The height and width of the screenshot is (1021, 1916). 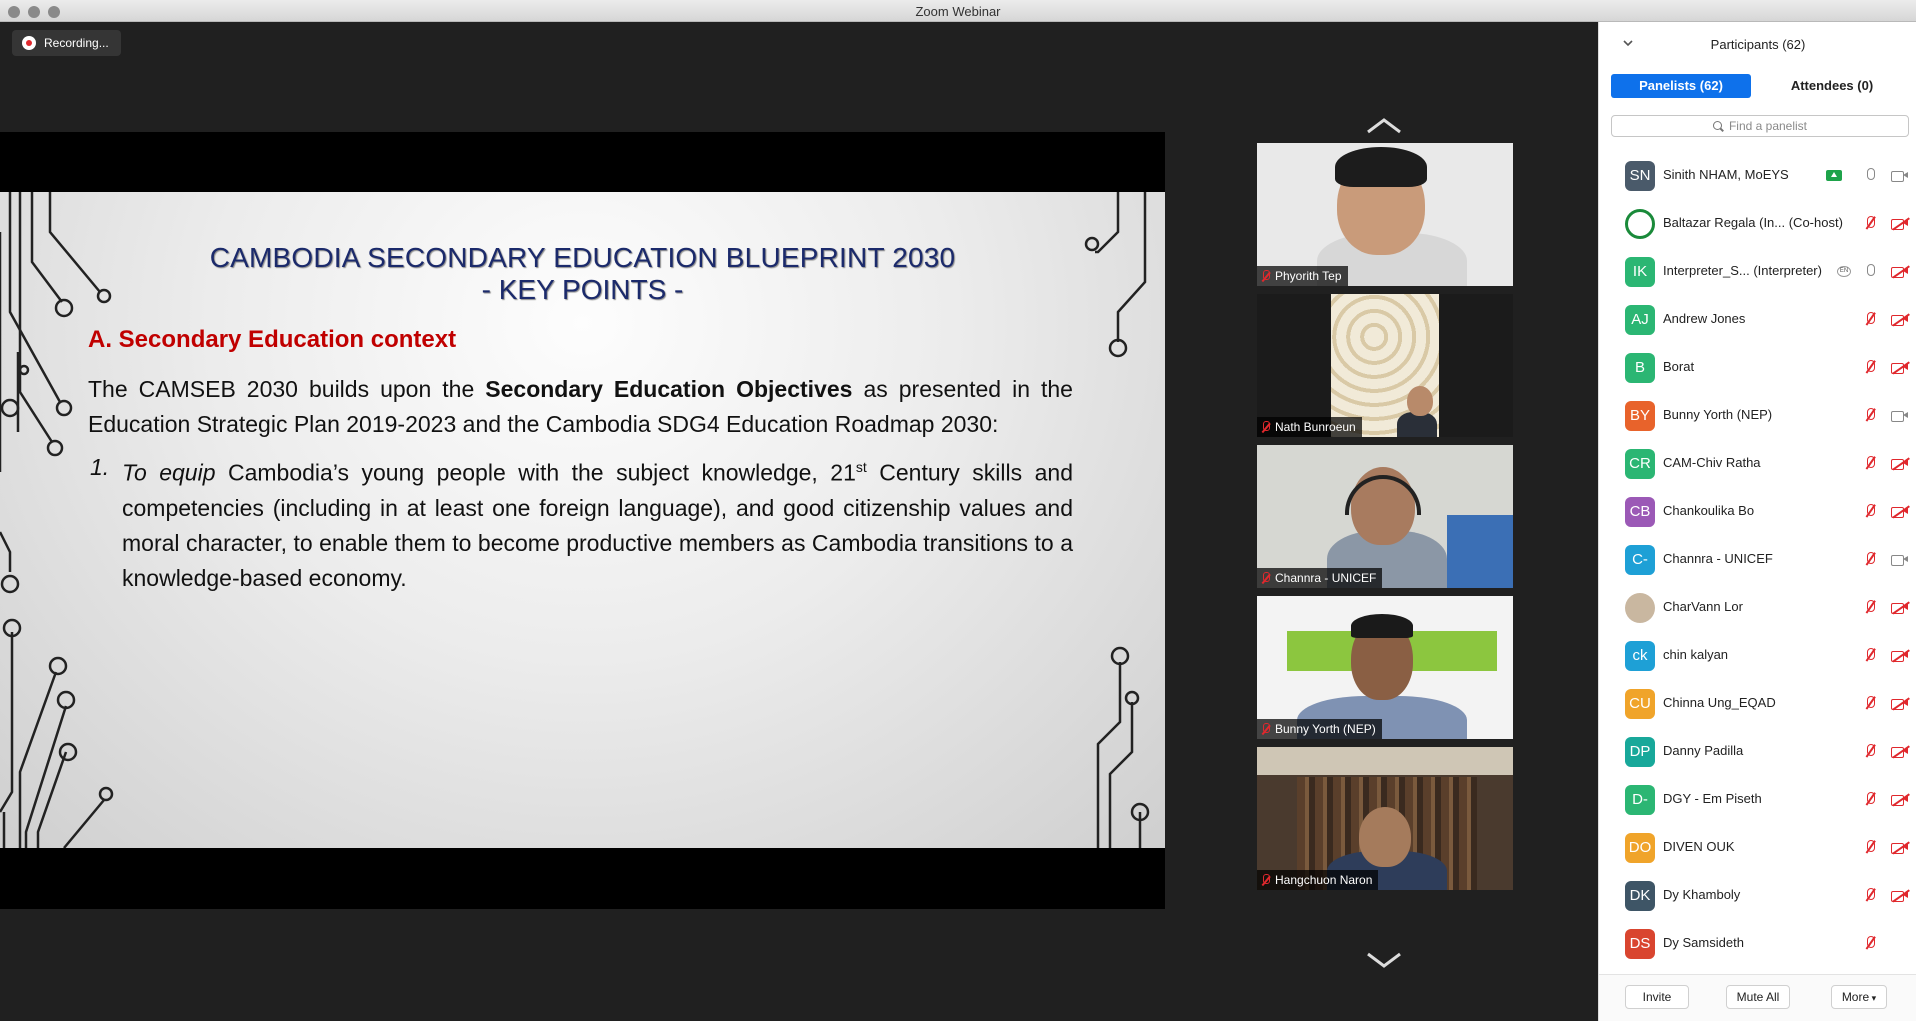 I want to click on participant-name: Bunny Yorth (NEP), so click(x=1718, y=414).